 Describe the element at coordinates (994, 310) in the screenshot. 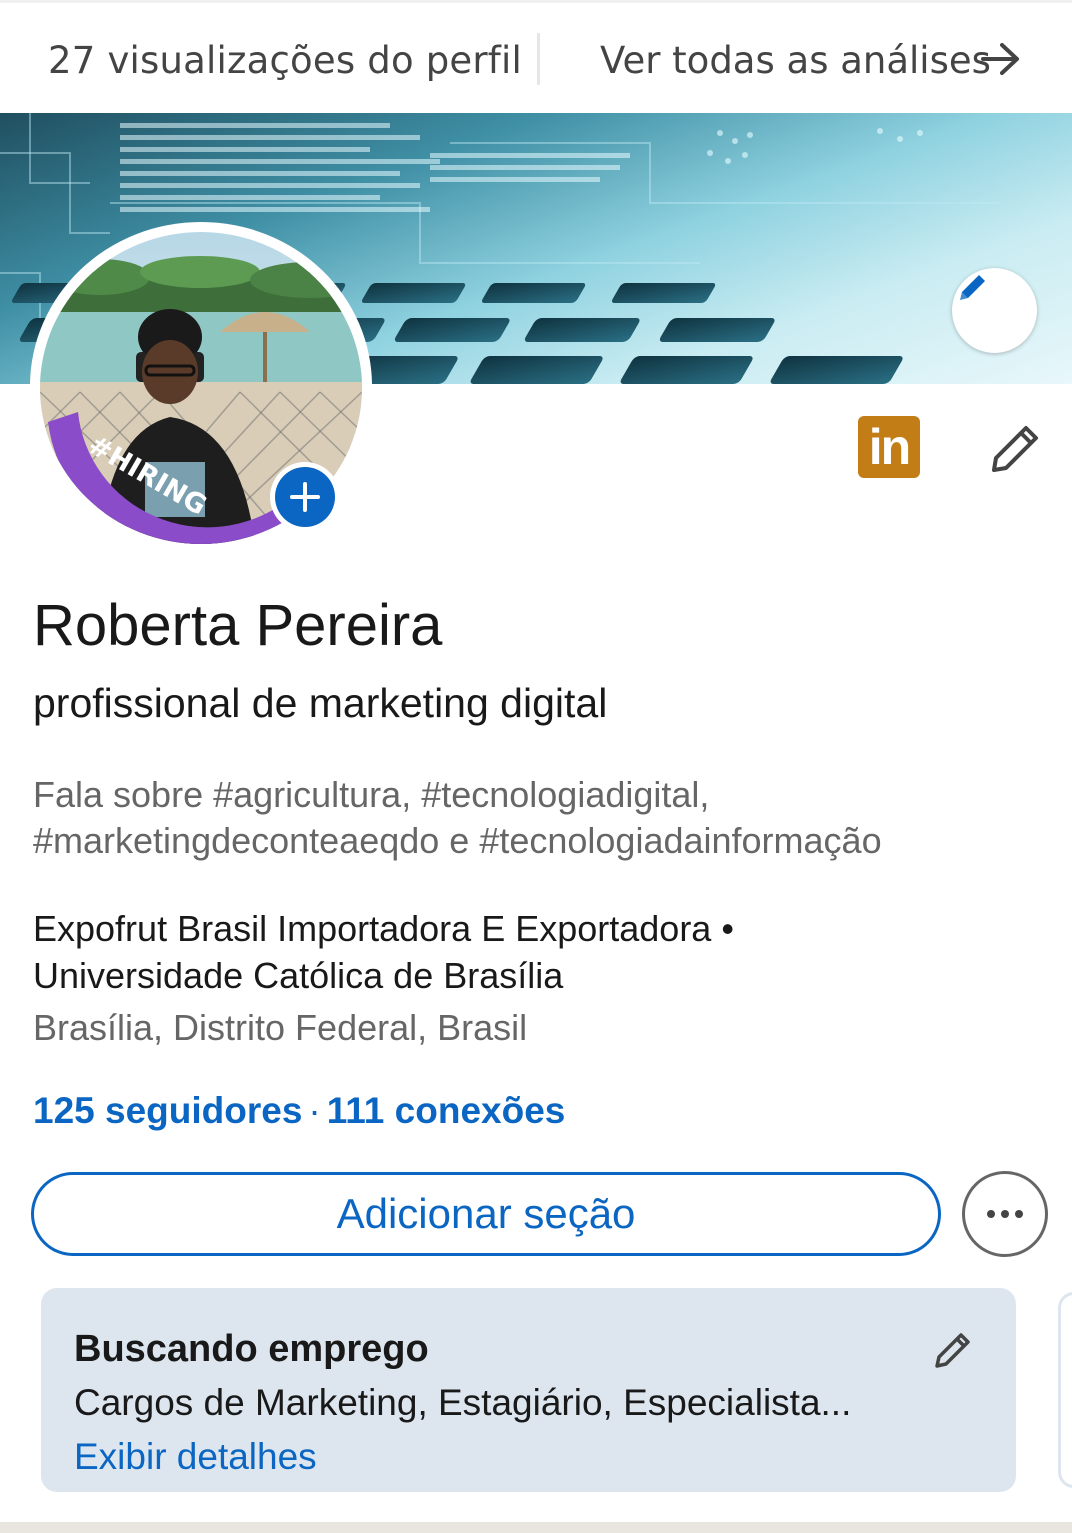

I see `edit-banner-button` at that location.